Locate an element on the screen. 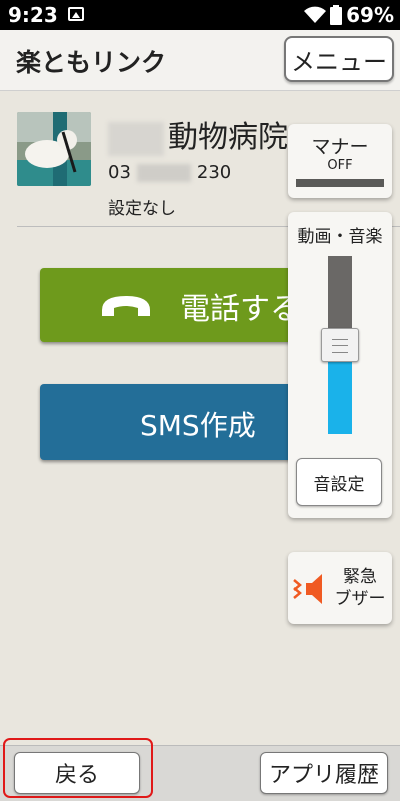  buzzer-label: 緊急 ブザー is located at coordinates (360, 588).